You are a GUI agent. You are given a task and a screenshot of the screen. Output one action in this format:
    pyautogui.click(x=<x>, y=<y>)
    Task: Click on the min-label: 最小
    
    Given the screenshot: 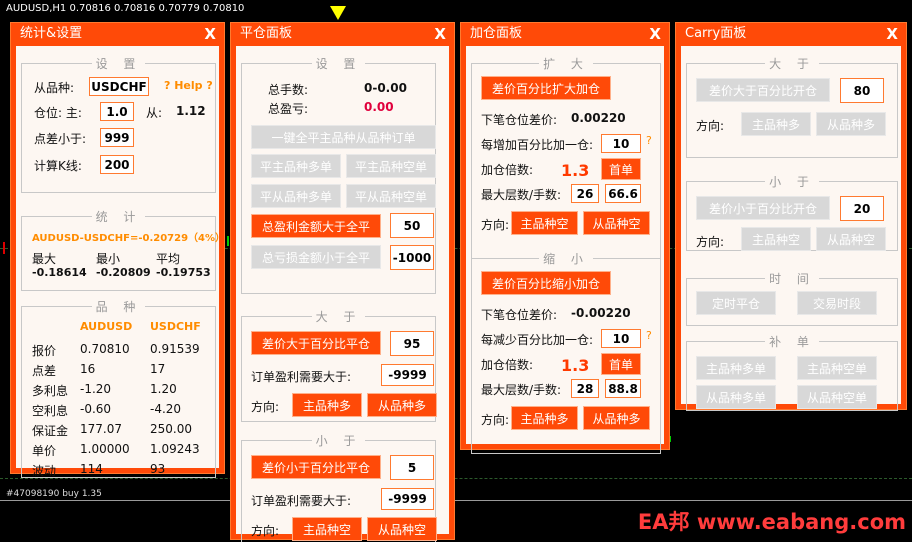 What is the action you would take?
    pyautogui.click(x=108, y=259)
    